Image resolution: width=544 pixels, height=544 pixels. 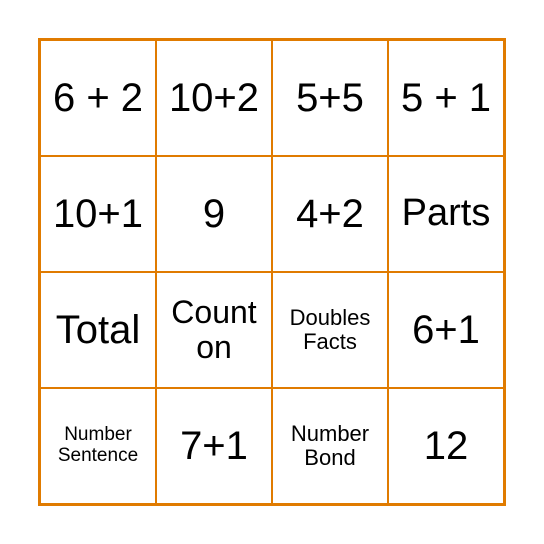 I want to click on bingo-cell: 10+2, so click(x=214, y=98).